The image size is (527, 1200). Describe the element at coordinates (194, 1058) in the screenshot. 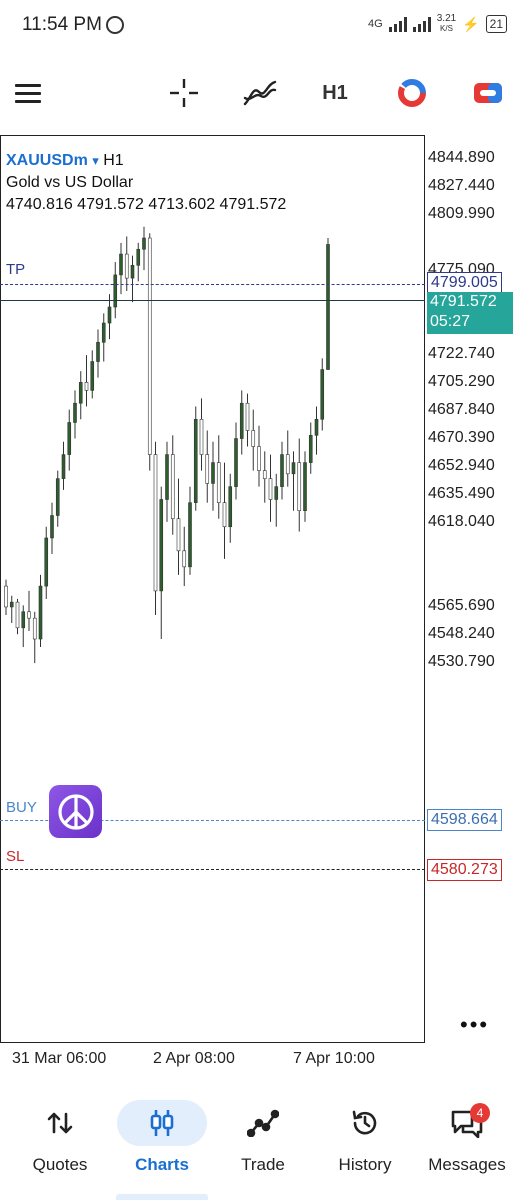

I see `time-label-2: 2 Apr 08:00` at that location.